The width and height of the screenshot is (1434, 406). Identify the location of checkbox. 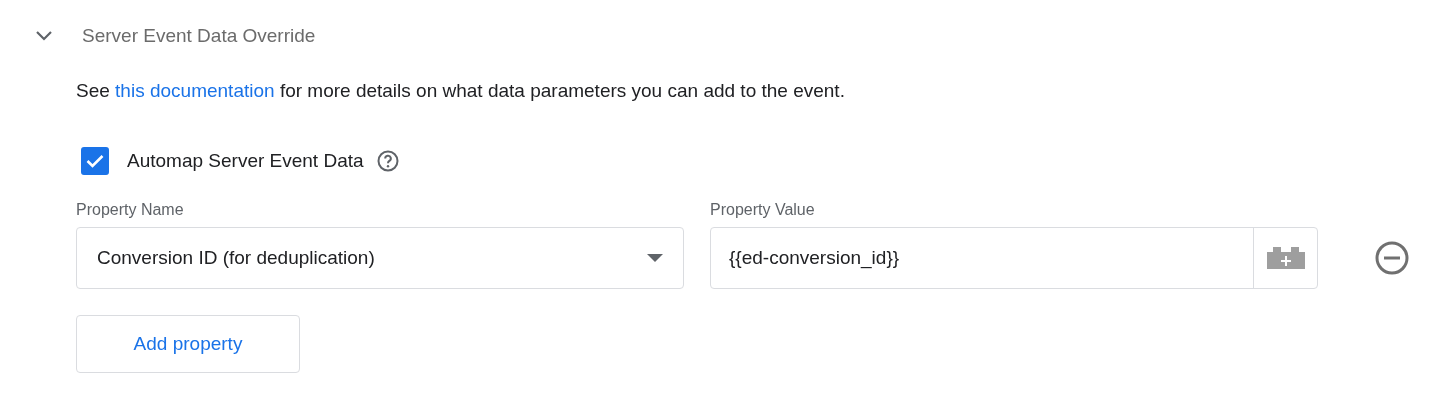
(95, 161).